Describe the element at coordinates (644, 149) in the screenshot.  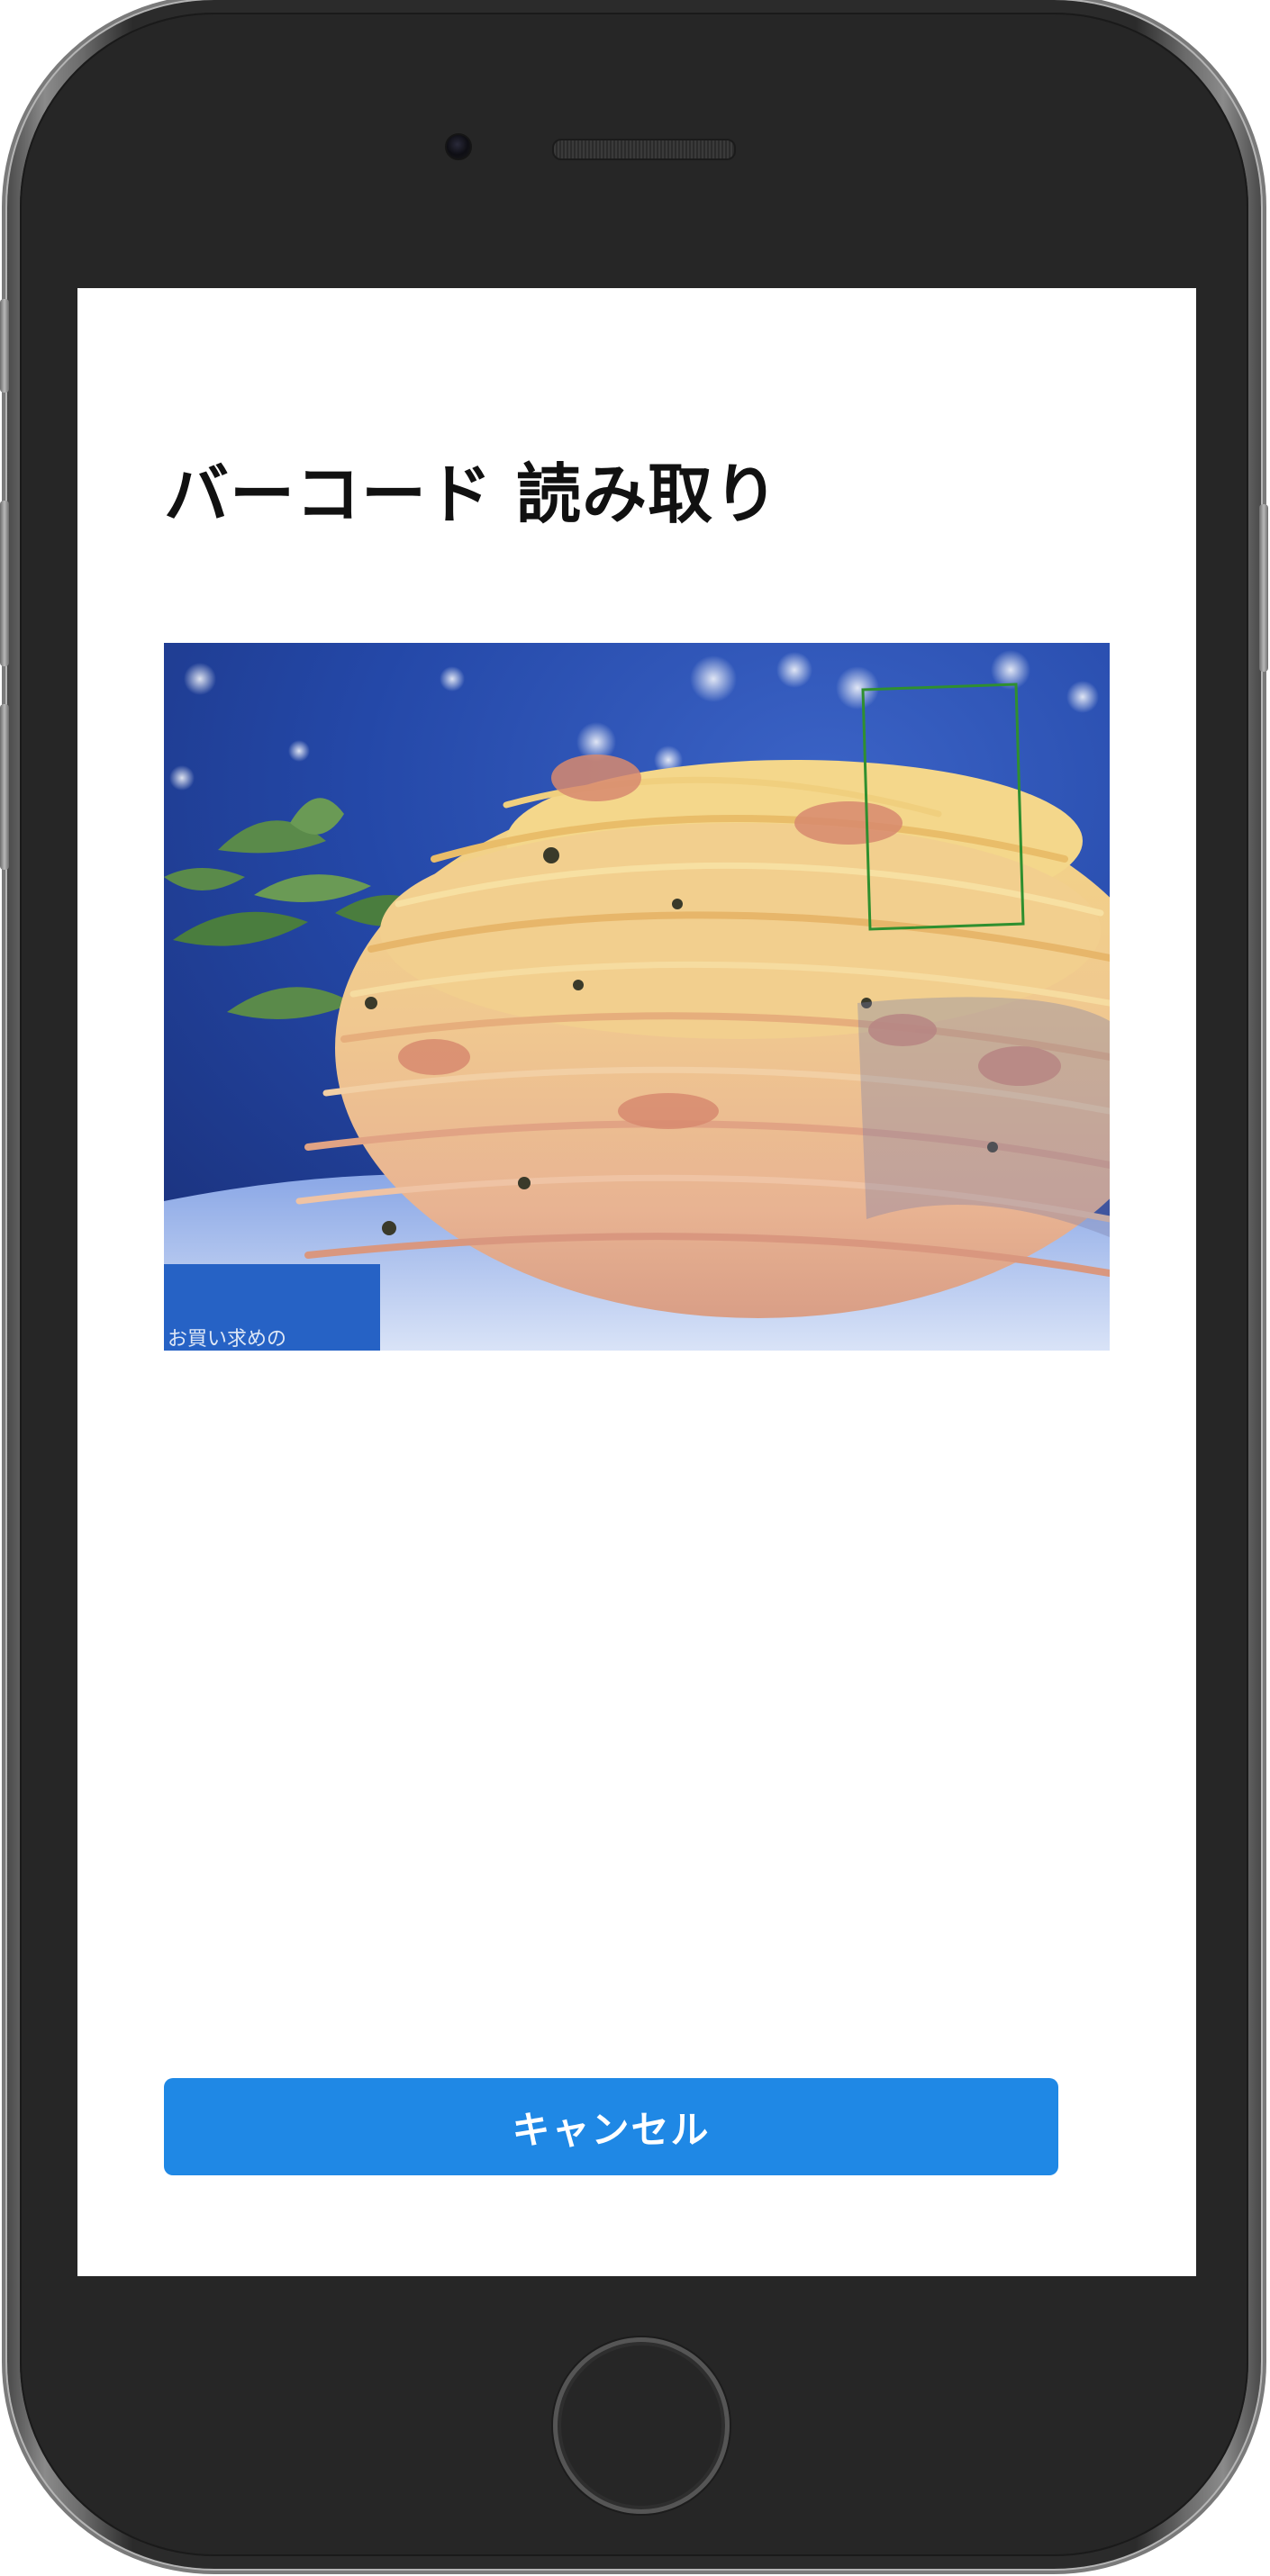
I see `earpiece-speaker` at that location.